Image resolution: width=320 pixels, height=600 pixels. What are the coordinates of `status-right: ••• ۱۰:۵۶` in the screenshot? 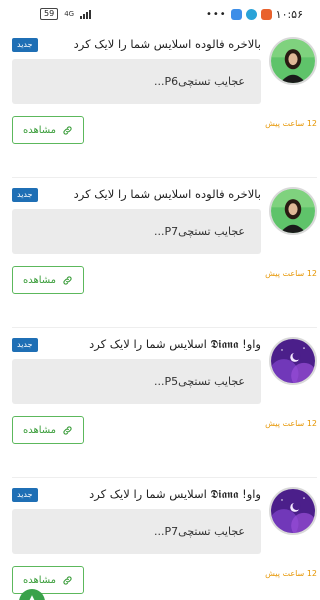 It's located at (254, 14).